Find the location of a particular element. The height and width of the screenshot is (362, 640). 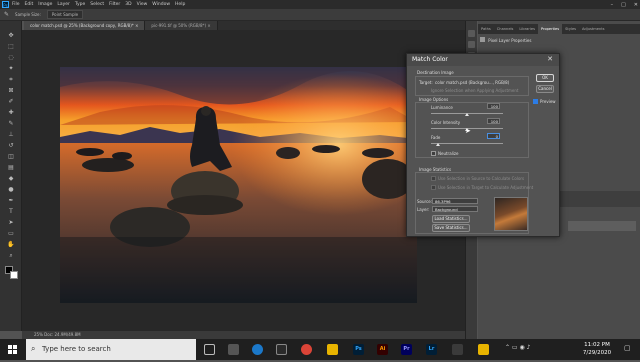

brush-tool-icon: ✎ is located at coordinates (11, 123).